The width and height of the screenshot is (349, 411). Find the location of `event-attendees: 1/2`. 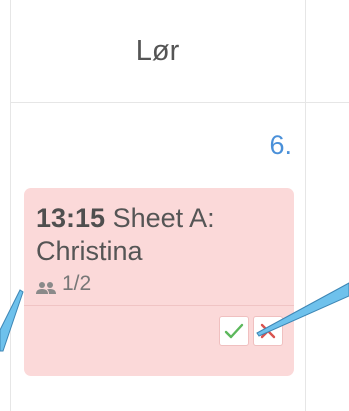

event-attendees: 1/2 is located at coordinates (159, 284).